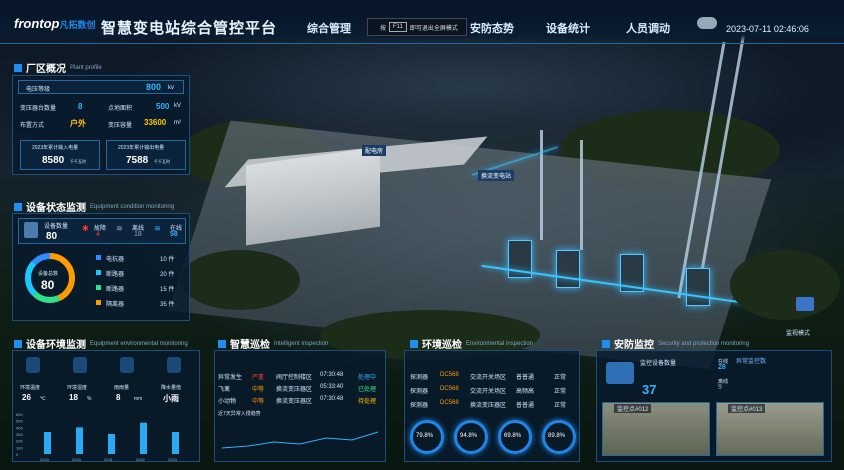  Describe the element at coordinates (154, 87) in the screenshot. I see `voltage-value: 800` at that location.